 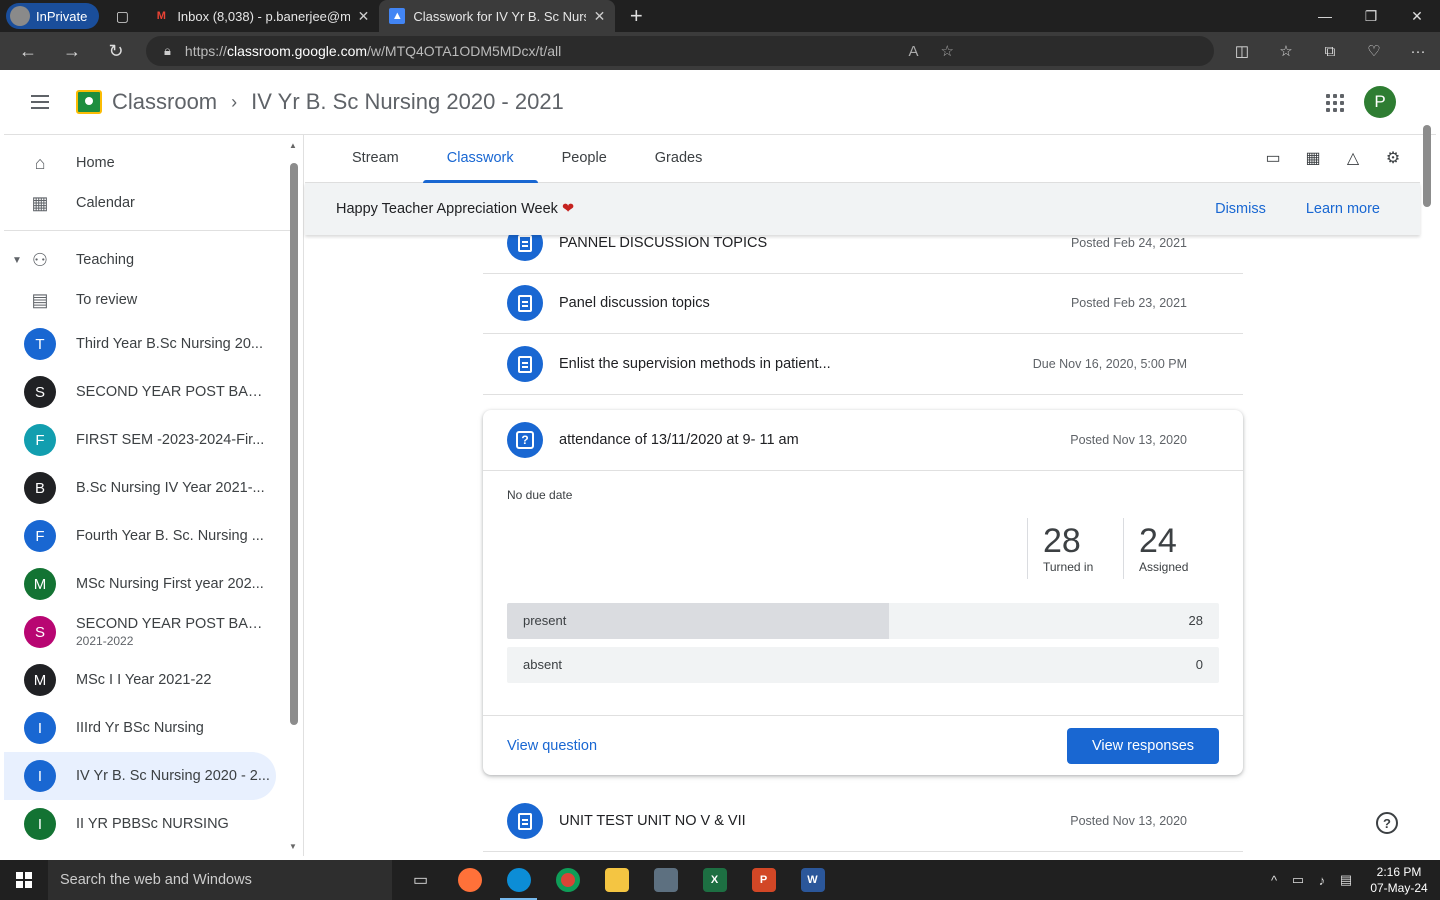 What do you see at coordinates (28, 51) in the screenshot?
I see `back-icon: ←` at bounding box center [28, 51].